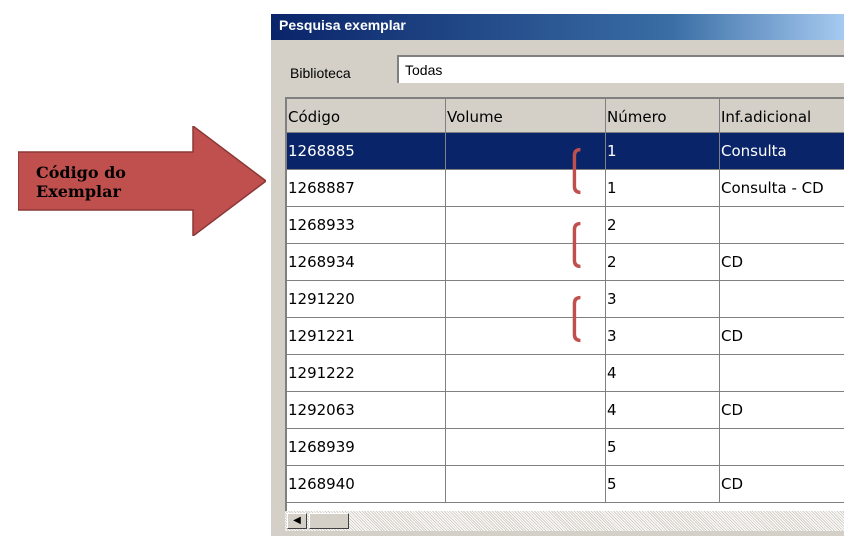  What do you see at coordinates (366, 484) in the screenshot?
I see `cell-codigo: 1268940` at bounding box center [366, 484].